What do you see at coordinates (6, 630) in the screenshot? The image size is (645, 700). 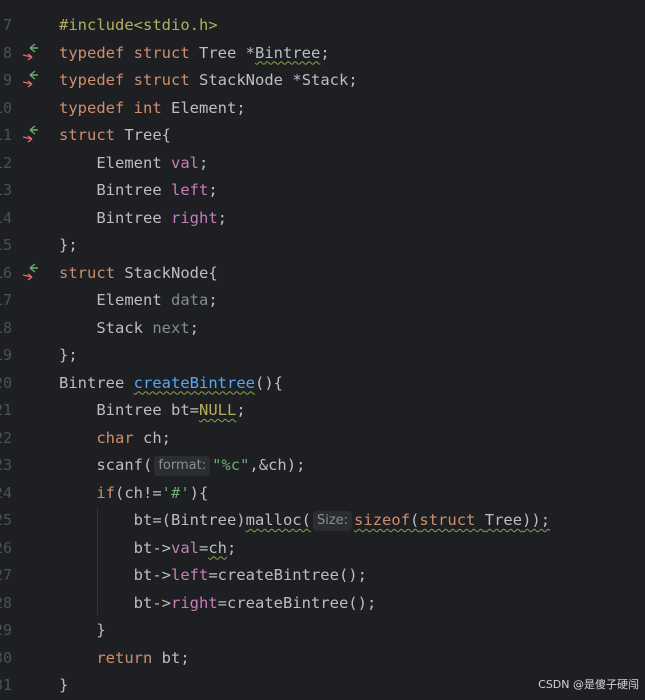 I see `line-number: 29` at bounding box center [6, 630].